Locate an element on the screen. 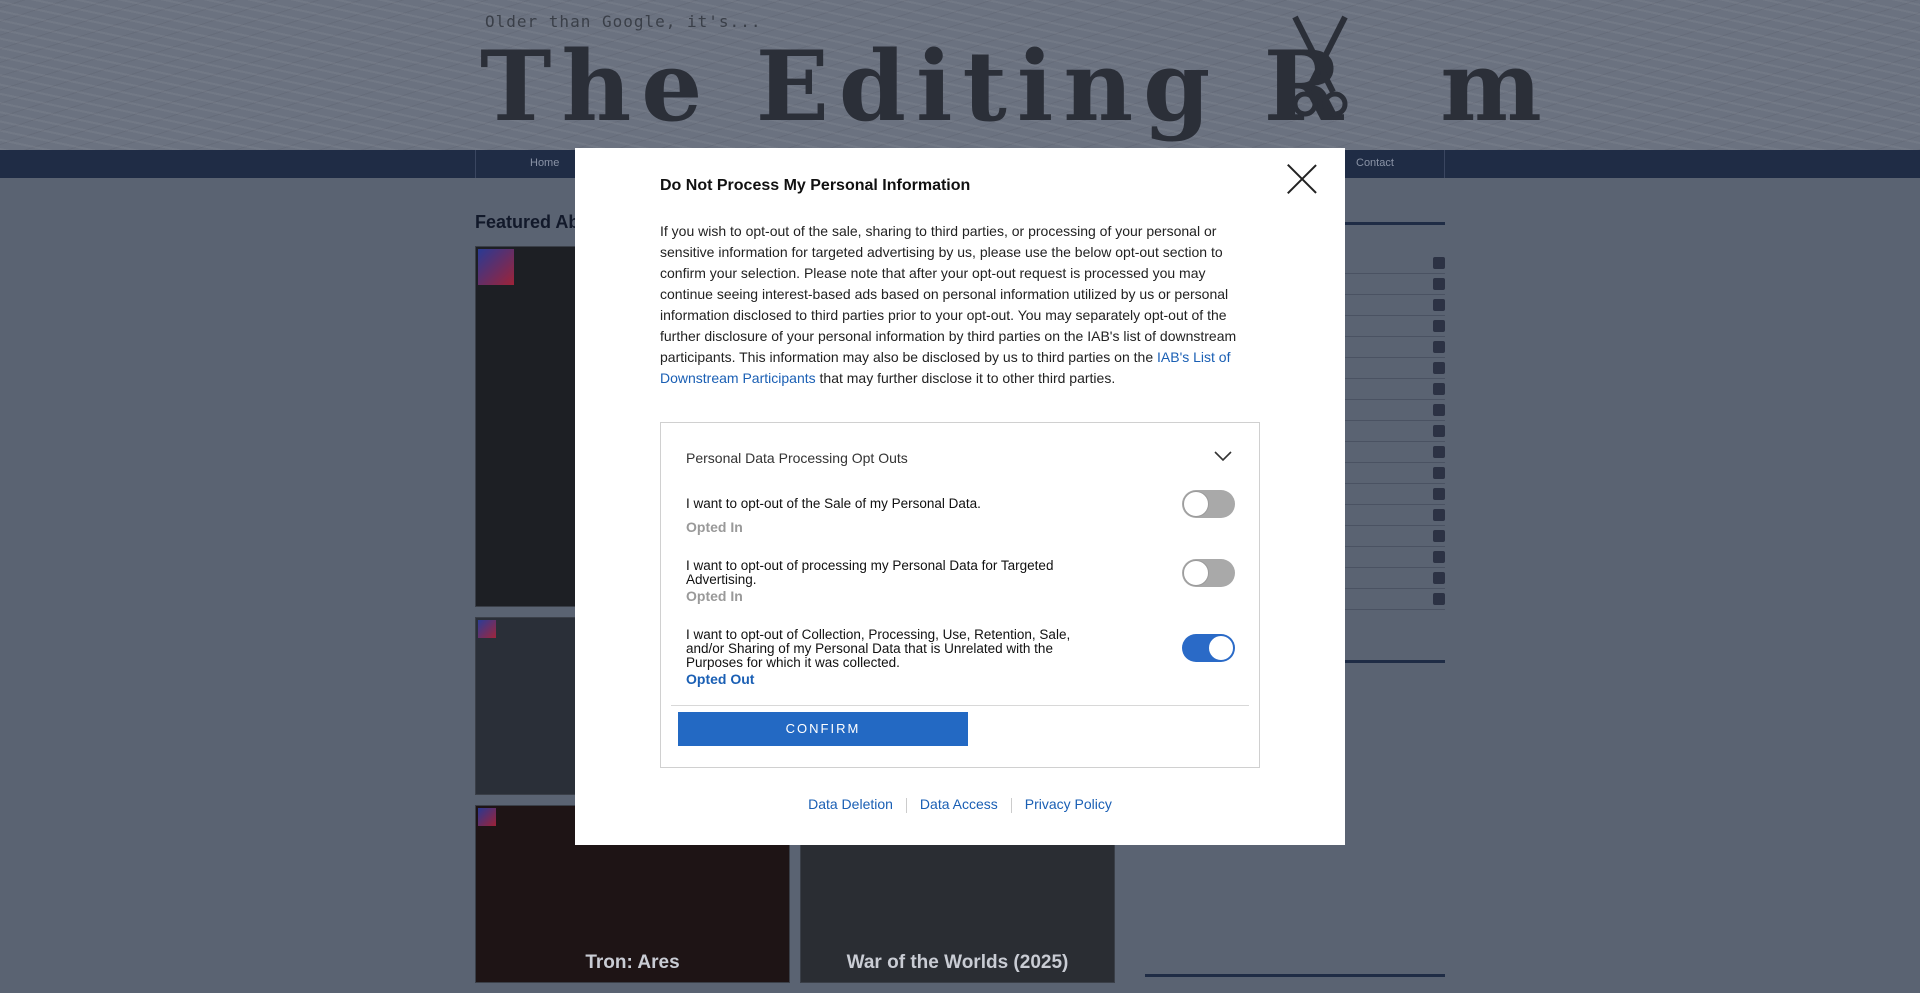 This screenshot has width=1920, height=993. scissors-icon is located at coordinates (1320, 66).